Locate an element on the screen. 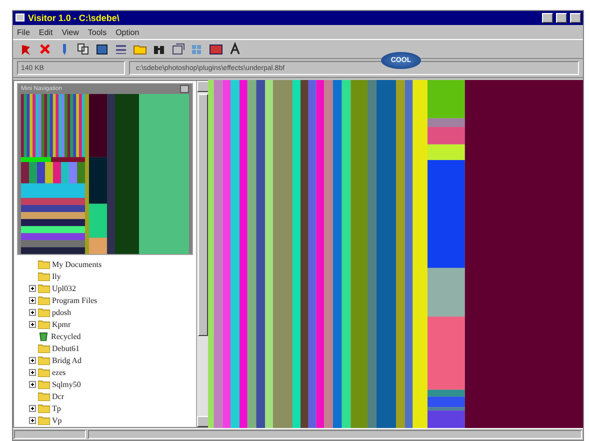  tree-item: Tp is located at coordinates (56, 408).